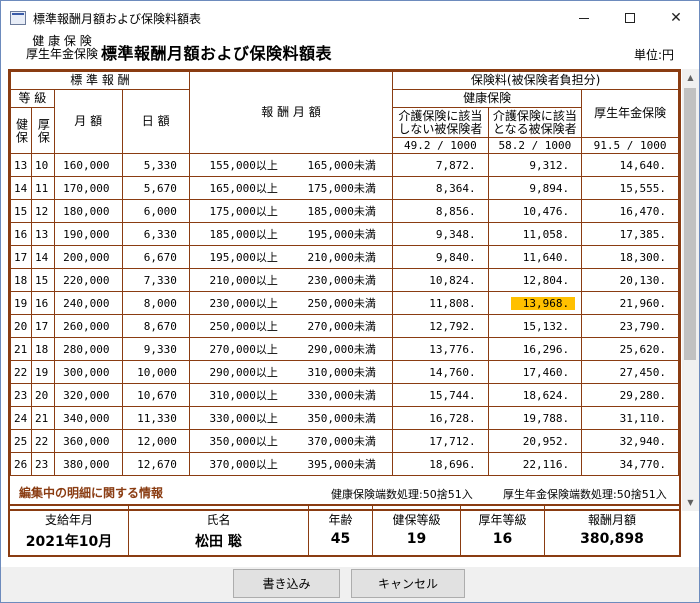 The width and height of the screenshot is (700, 603). I want to click on scroll-down-icon: ▼, so click(690, 502).